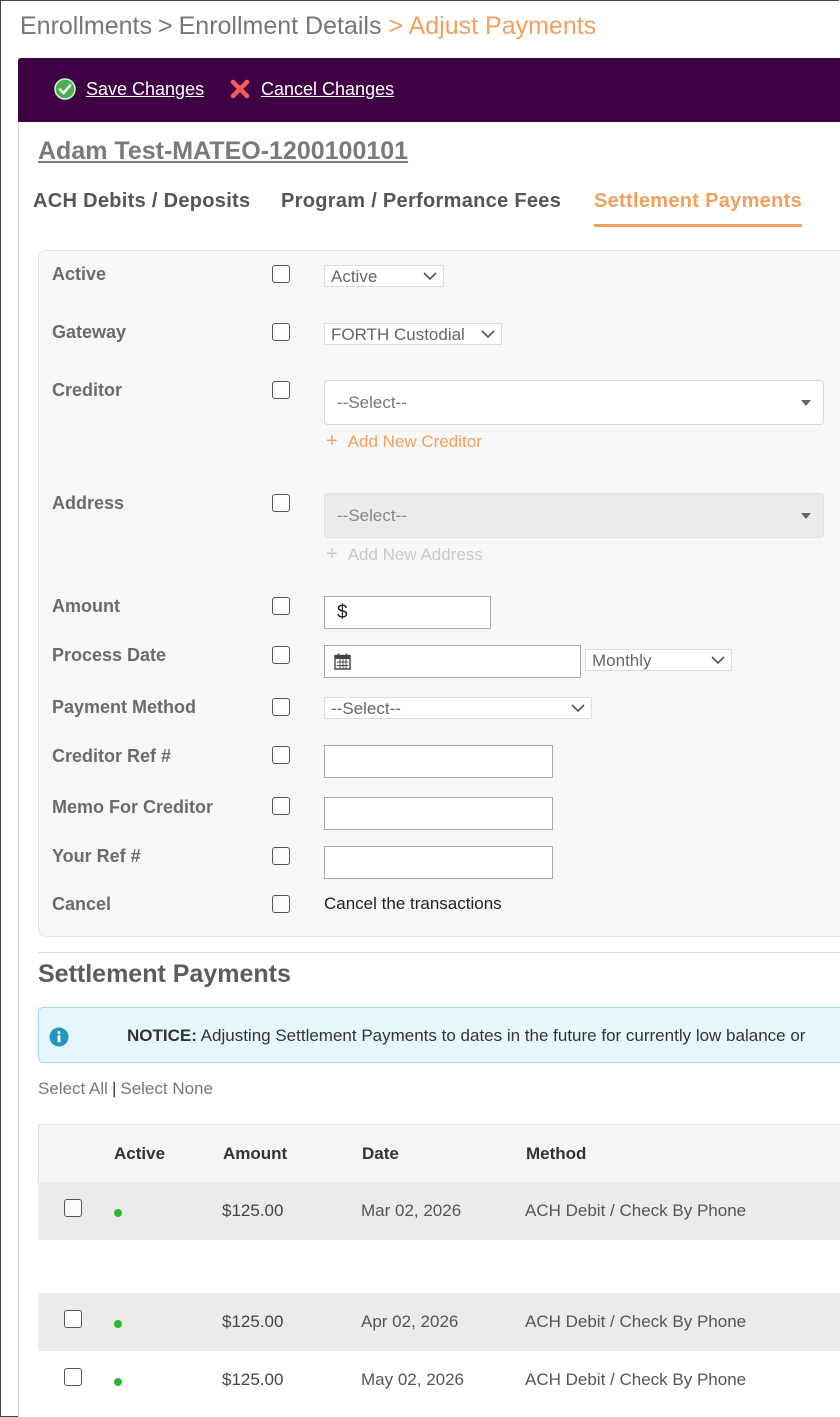 The height and width of the screenshot is (1417, 840). I want to click on table-spacer-row, so click(439, 1266).